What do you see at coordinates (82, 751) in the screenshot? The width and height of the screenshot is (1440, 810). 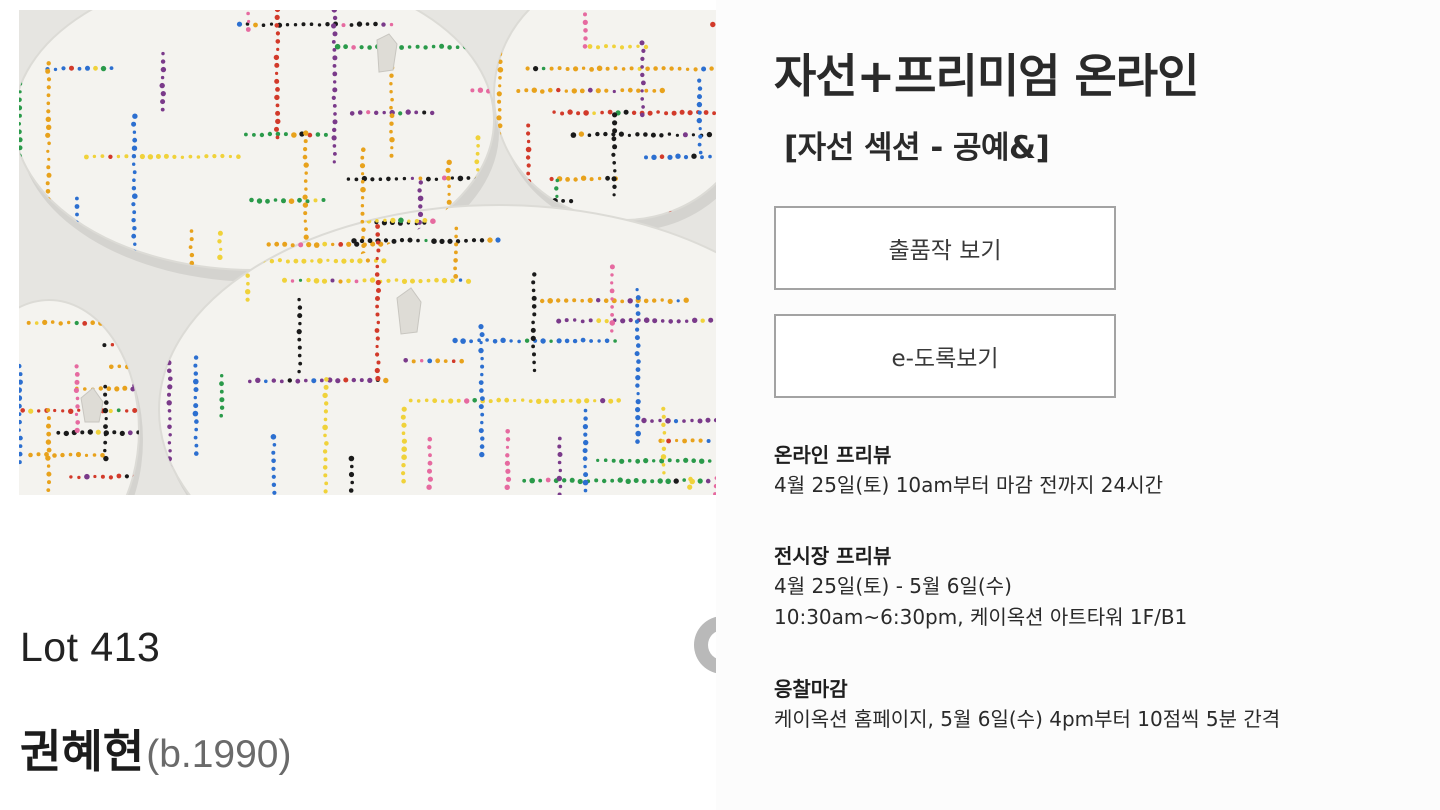 I see `artist-name: 권혜현` at bounding box center [82, 751].